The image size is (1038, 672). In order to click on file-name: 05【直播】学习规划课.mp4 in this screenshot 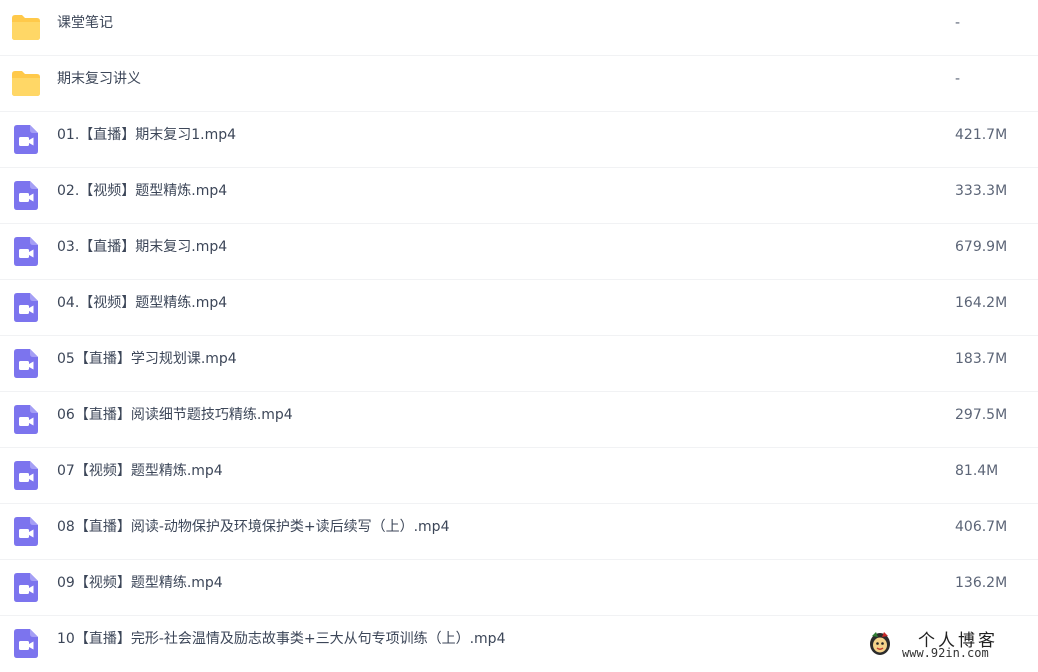, I will do `click(147, 359)`.